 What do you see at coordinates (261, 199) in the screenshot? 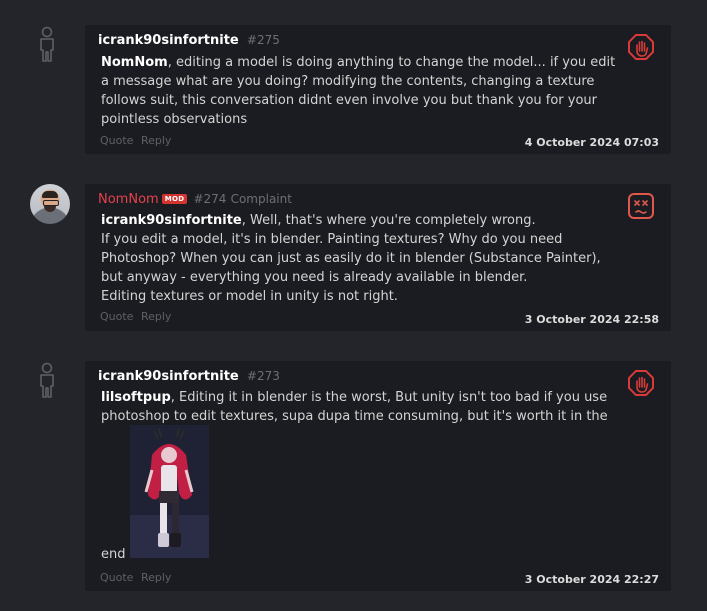
I see `complaint-link: Complaint` at bounding box center [261, 199].